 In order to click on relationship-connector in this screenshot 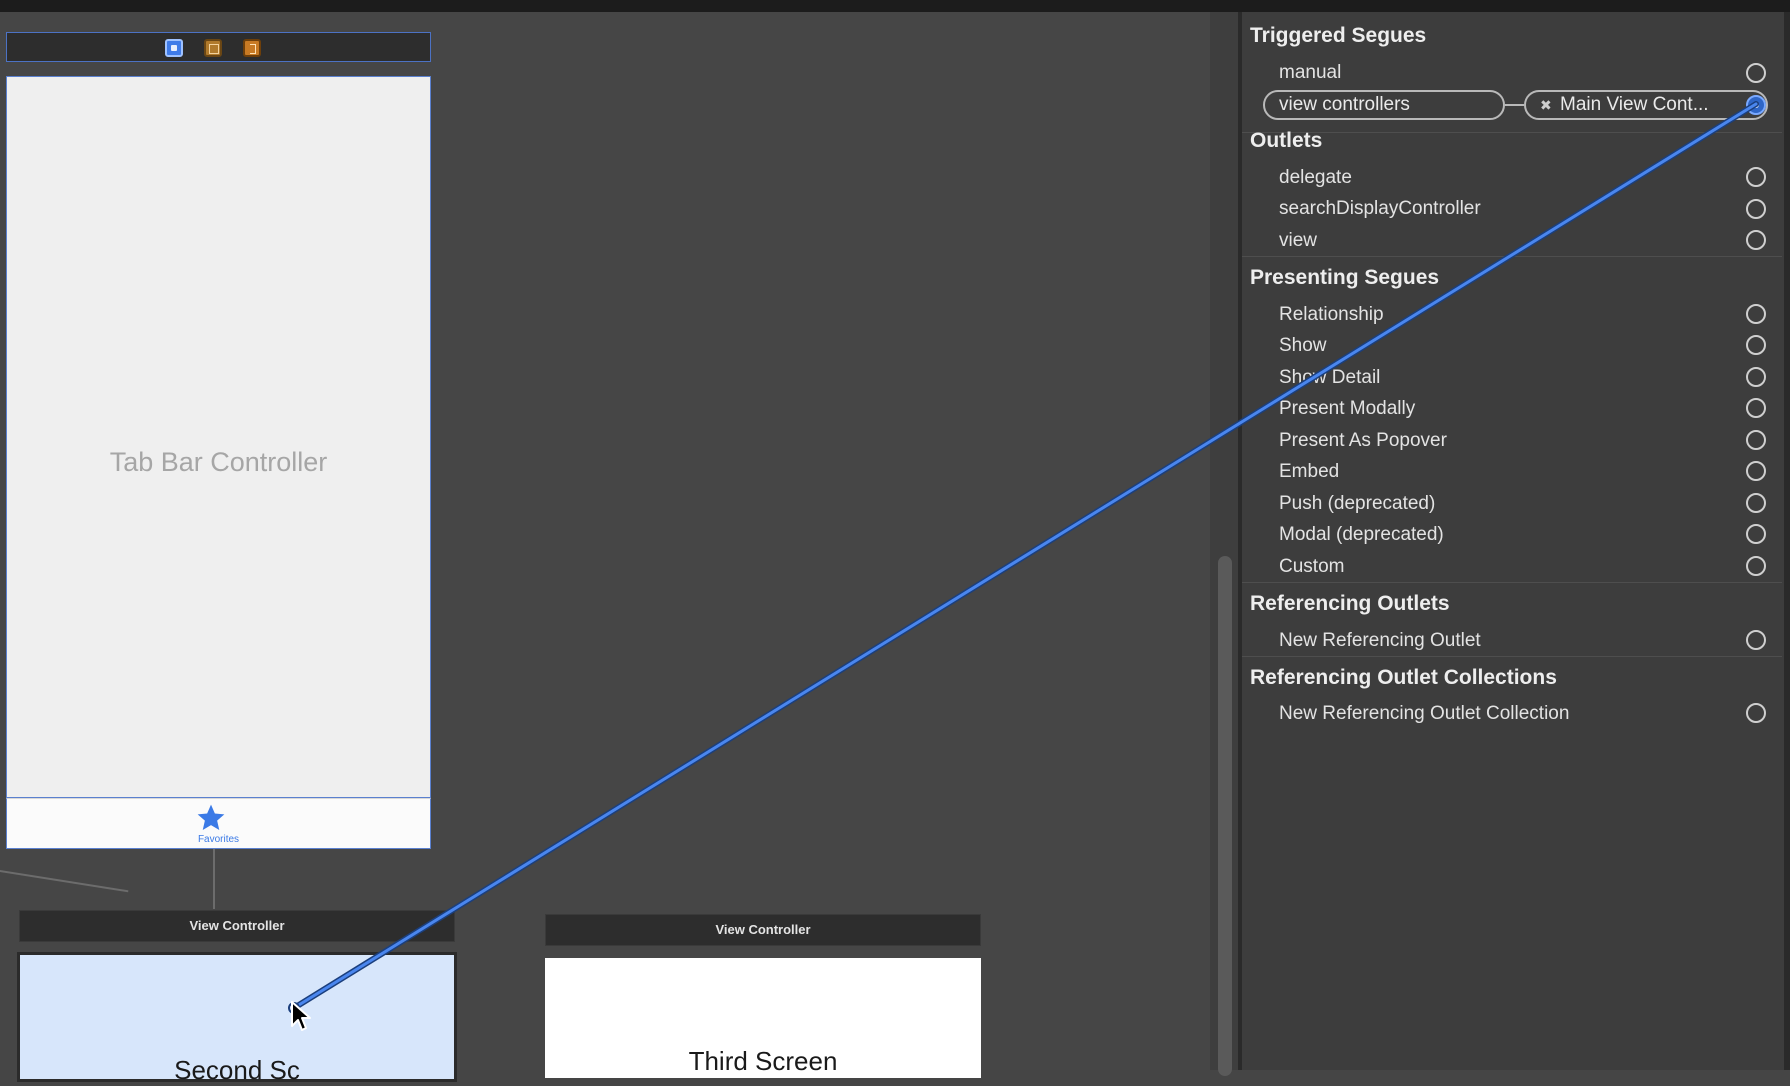, I will do `click(214, 879)`.